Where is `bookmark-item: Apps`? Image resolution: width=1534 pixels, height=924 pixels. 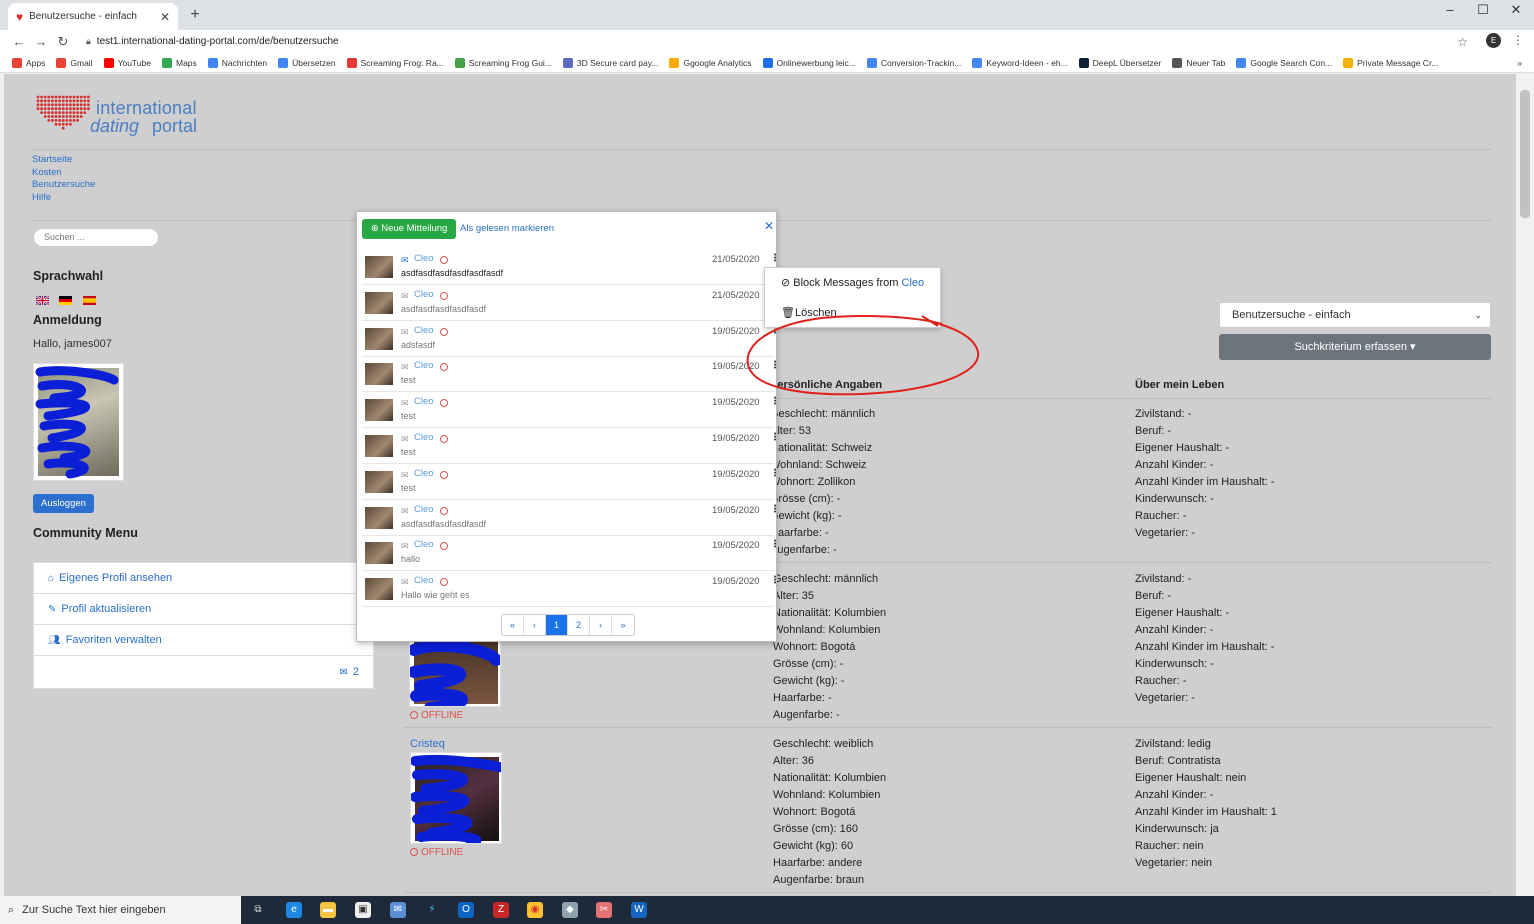 bookmark-item: Apps is located at coordinates (28, 62).